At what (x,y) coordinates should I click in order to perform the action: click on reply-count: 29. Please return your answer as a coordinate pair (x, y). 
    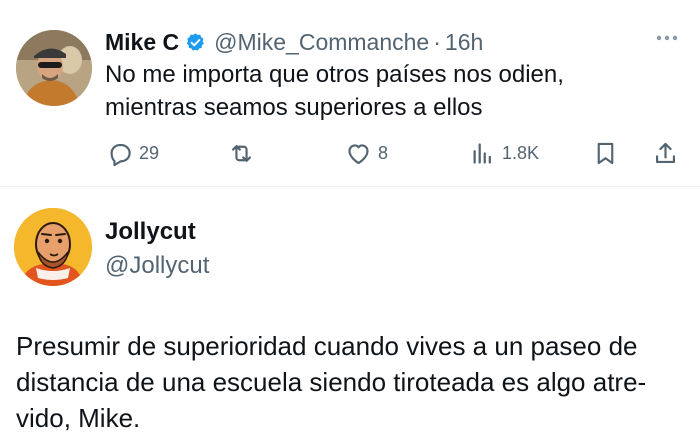
    Looking at the image, I should click on (149, 153).